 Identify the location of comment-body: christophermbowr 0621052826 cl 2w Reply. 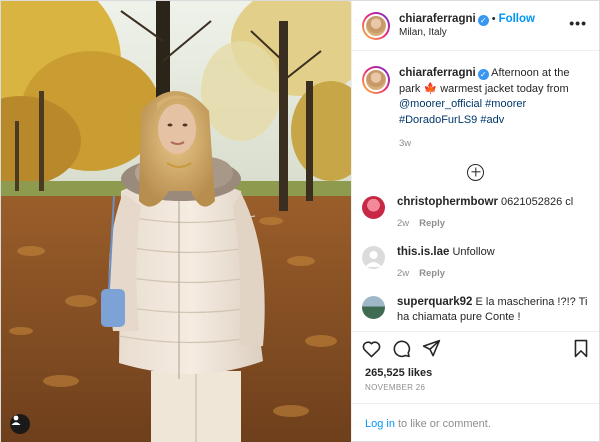
(485, 213).